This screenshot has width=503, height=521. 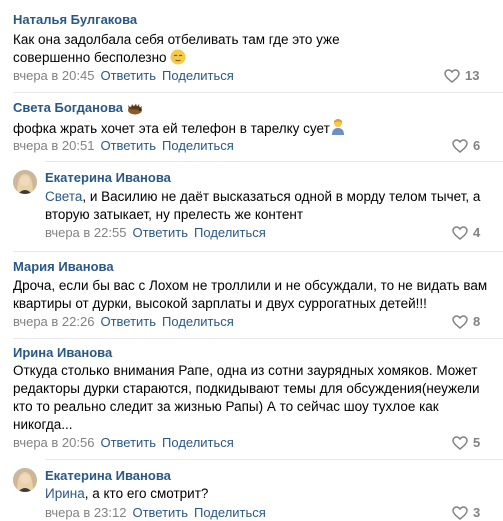 I want to click on comment-meta: вчера в 20:51 Ответить Поделиться, so click(x=123, y=146).